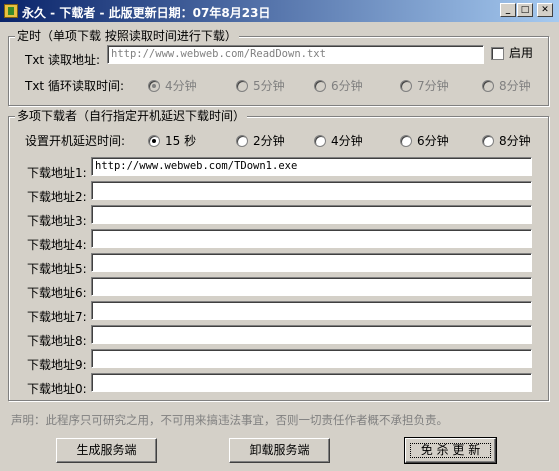 This screenshot has height=471, width=559. I want to click on close-button: ✕, so click(545, 10).